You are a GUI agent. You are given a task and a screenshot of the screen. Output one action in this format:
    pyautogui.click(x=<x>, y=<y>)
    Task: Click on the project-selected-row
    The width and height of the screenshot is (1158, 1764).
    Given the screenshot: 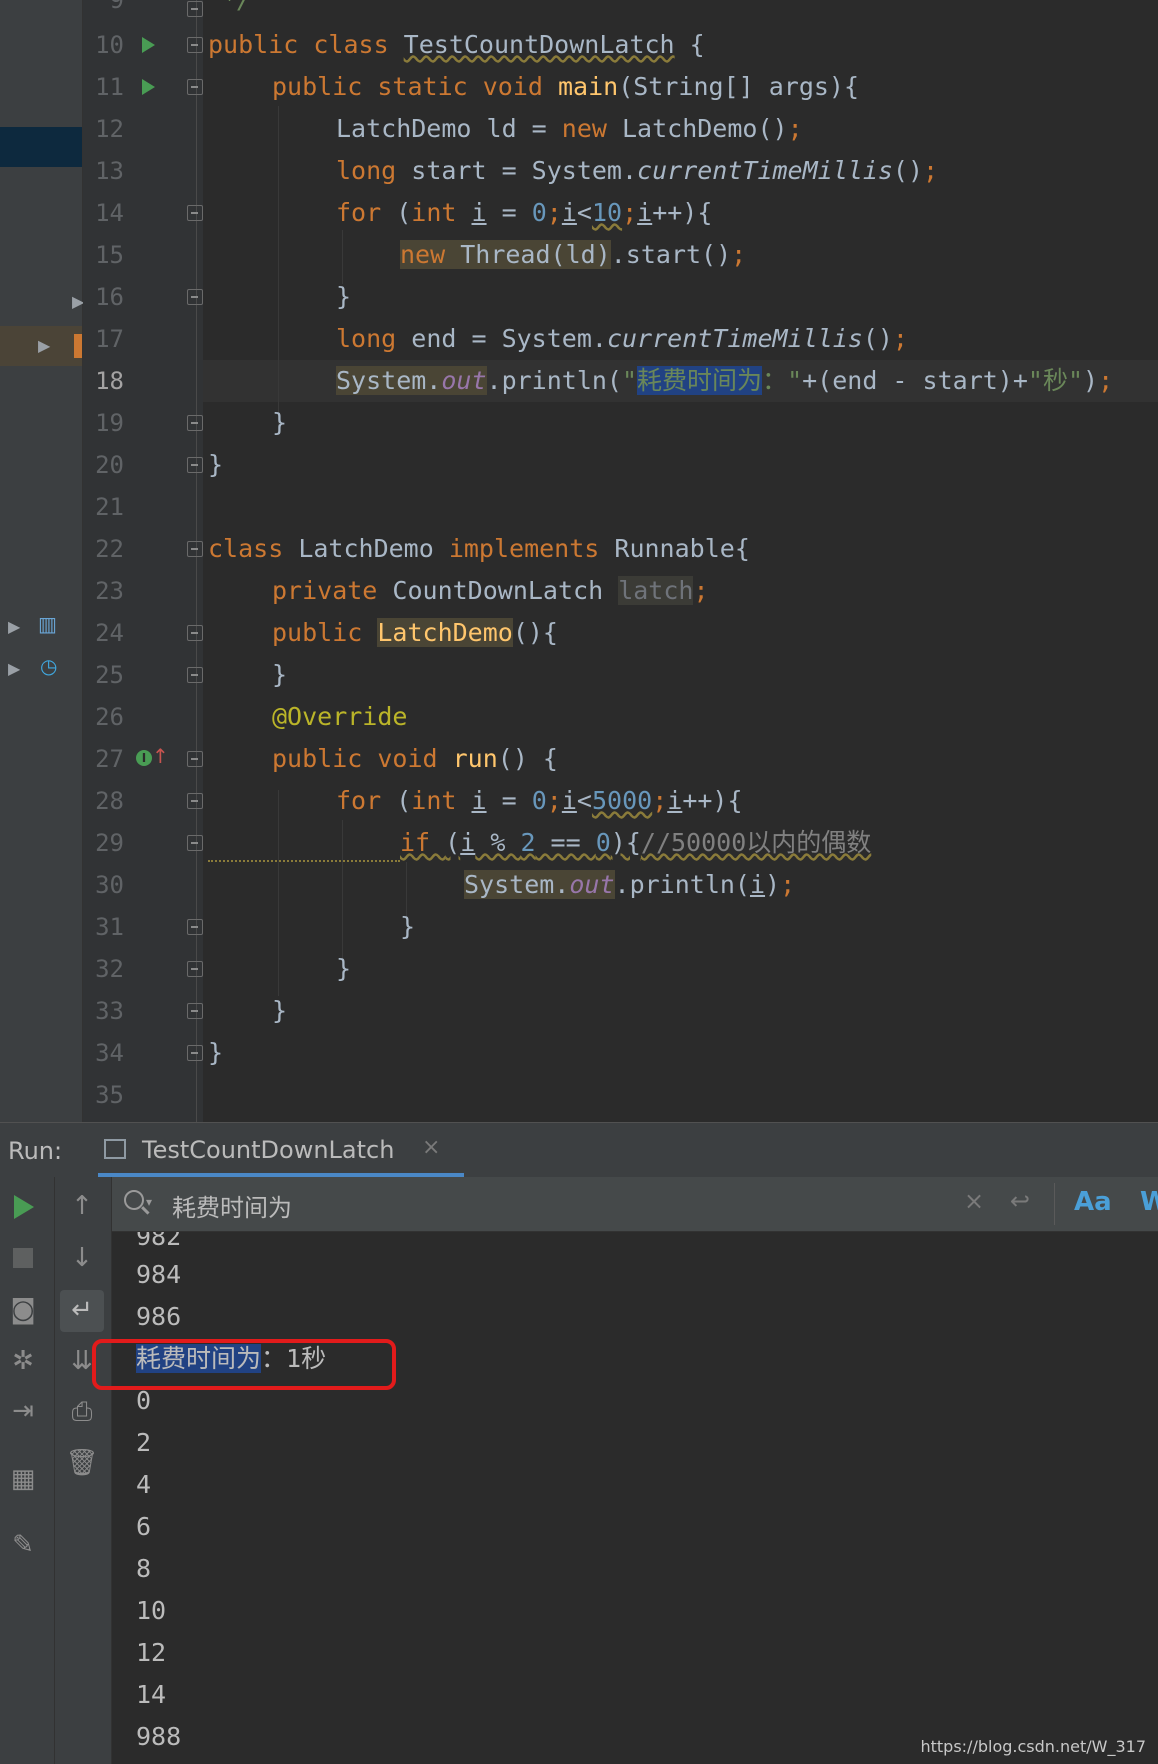 What is the action you would take?
    pyautogui.click(x=41, y=147)
    